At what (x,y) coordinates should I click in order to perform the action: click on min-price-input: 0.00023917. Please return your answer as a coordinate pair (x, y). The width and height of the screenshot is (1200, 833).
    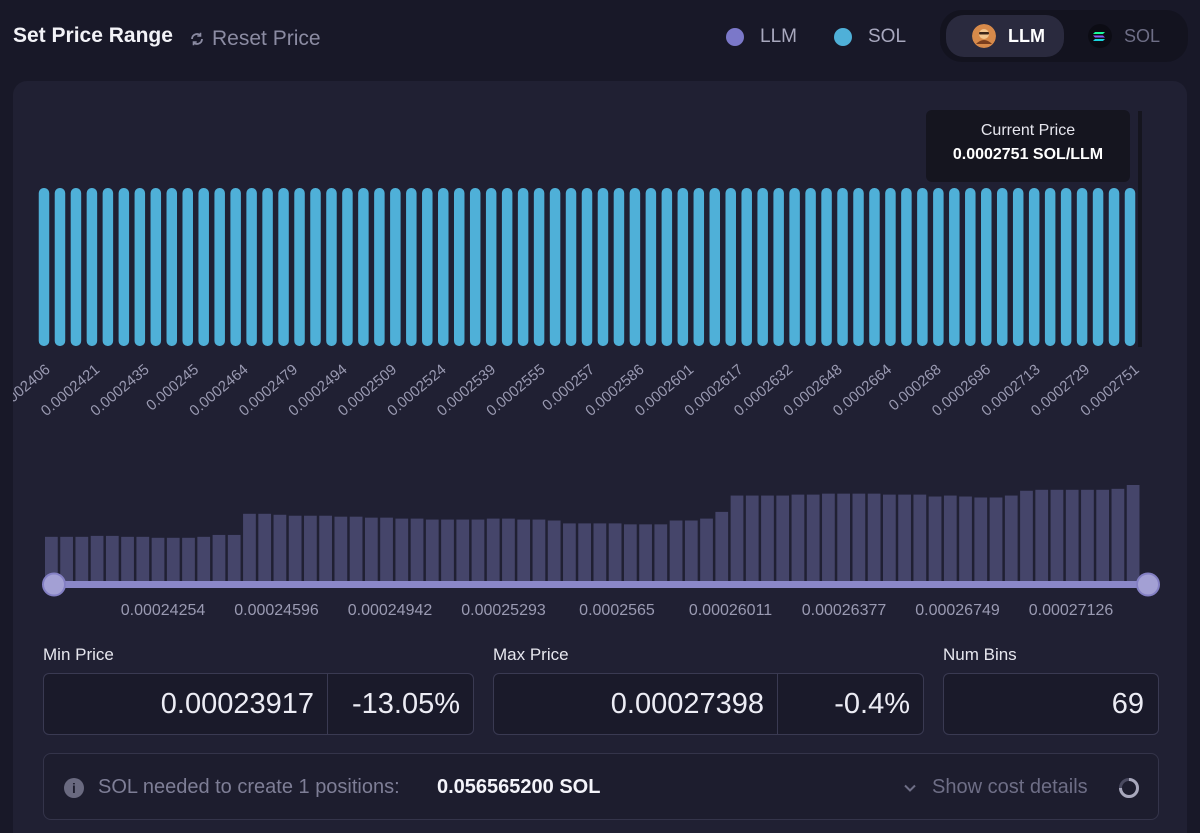
    Looking at the image, I should click on (179, 704).